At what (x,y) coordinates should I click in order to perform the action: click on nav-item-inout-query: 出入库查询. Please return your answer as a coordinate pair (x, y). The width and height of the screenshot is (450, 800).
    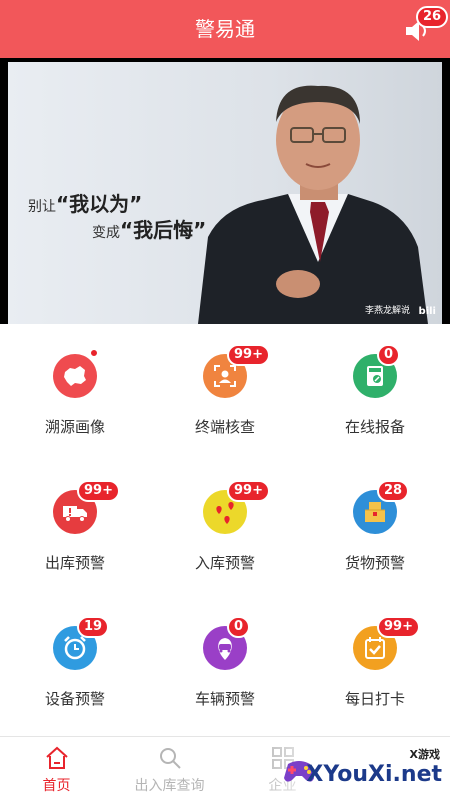
    Looking at the image, I should click on (169, 768).